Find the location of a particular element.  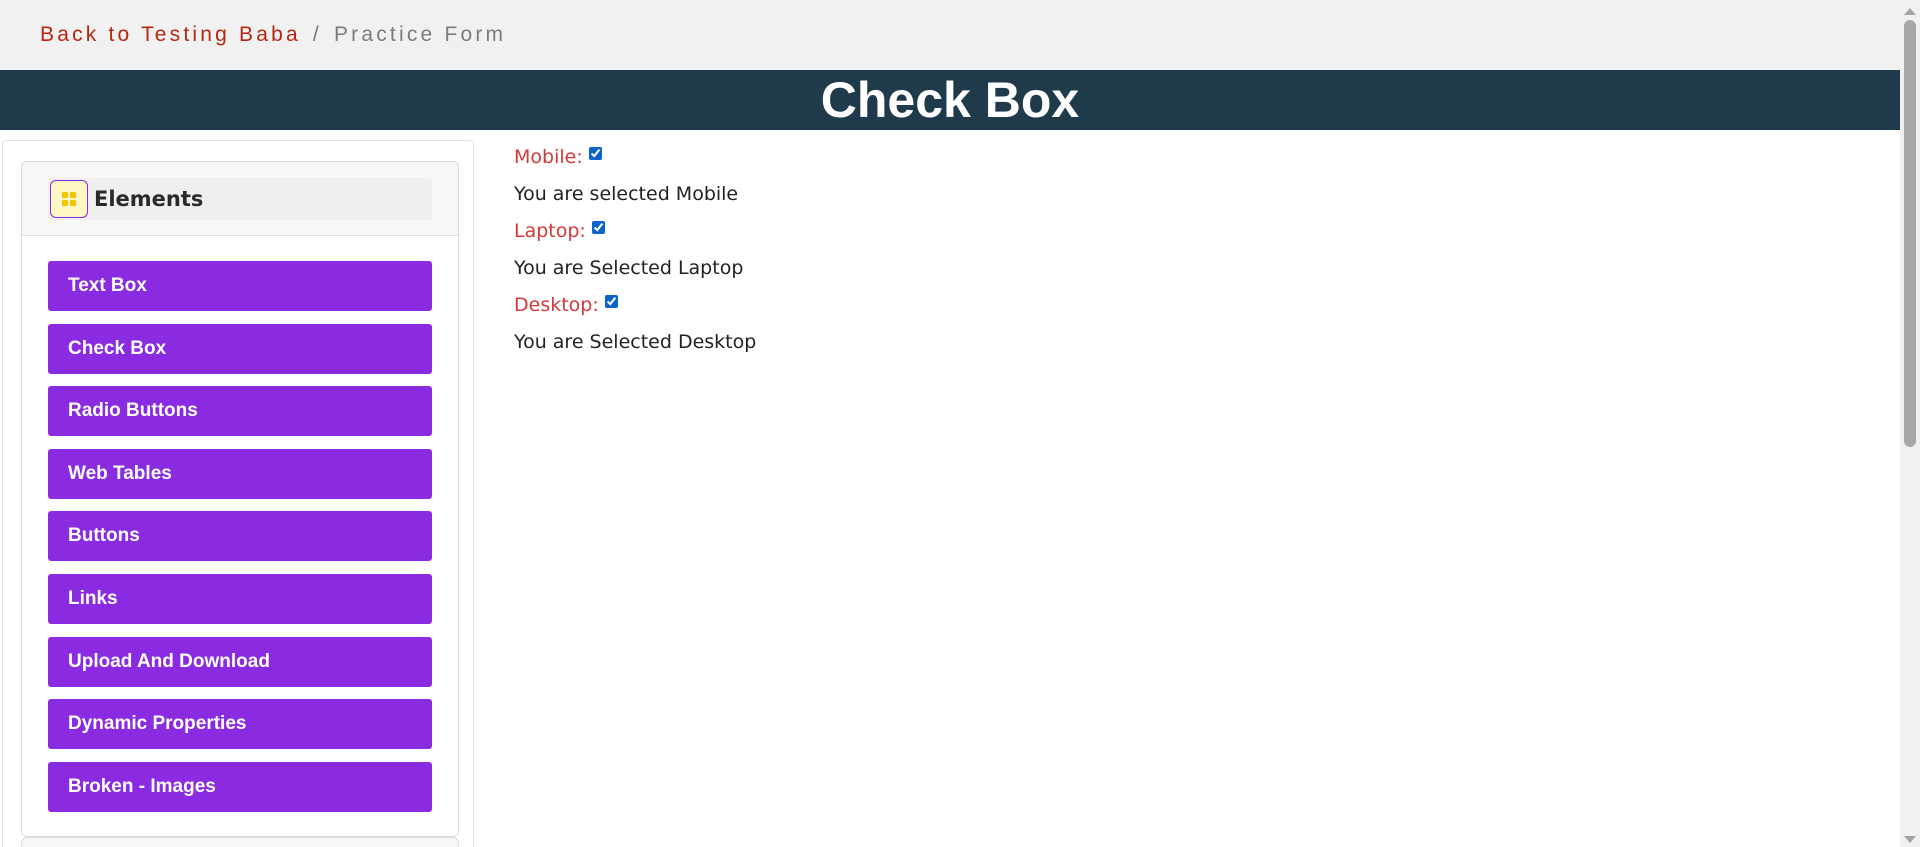

elements-group-header: Elements is located at coordinates (240, 199).